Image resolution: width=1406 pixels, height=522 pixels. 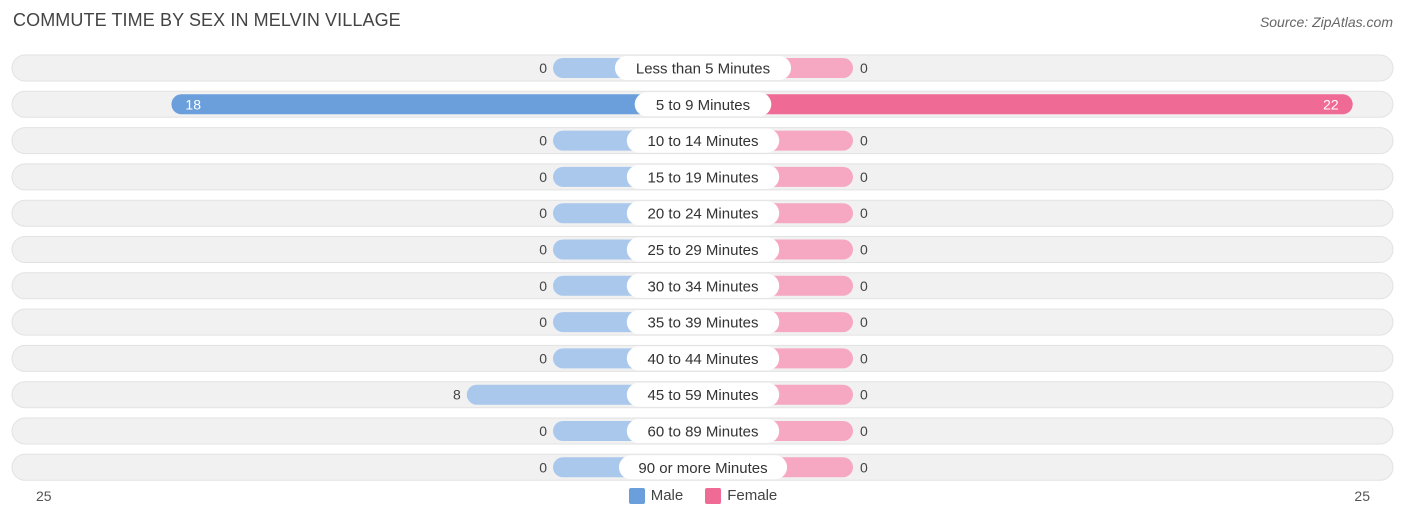 I want to click on category-label: Less than 5 Minutes, so click(x=703, y=69).